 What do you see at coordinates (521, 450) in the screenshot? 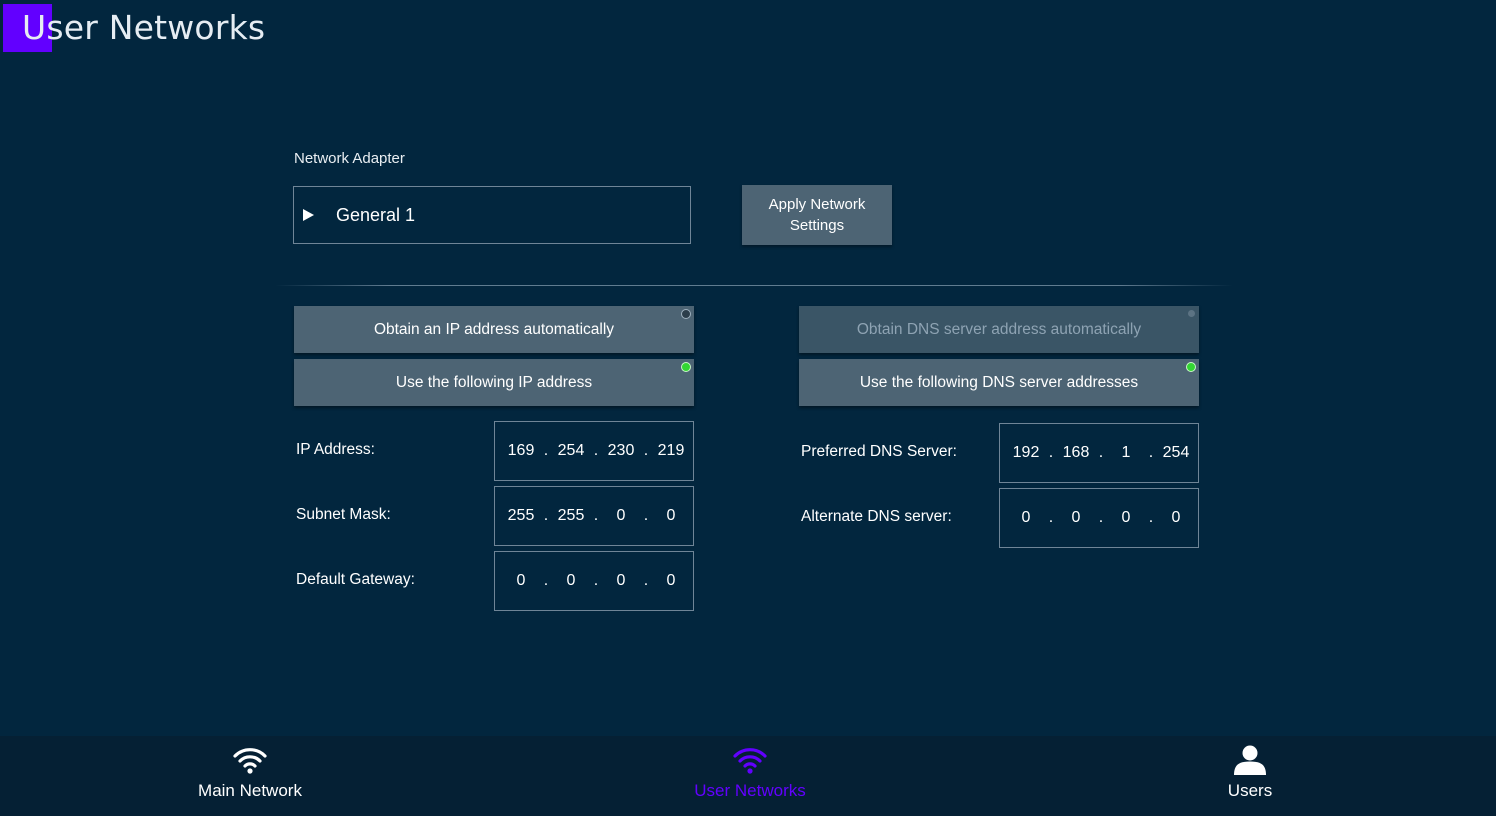
I see `ip-octet: 169` at bounding box center [521, 450].